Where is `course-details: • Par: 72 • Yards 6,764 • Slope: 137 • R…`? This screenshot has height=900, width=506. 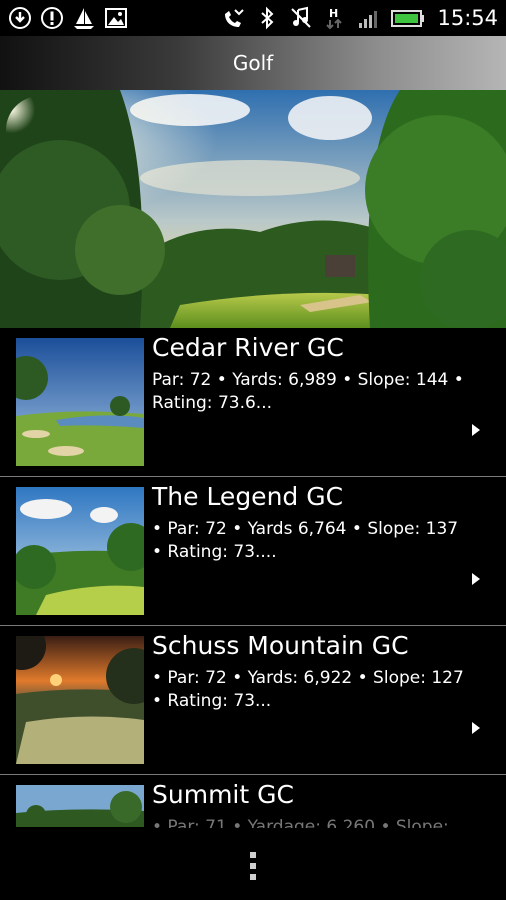
course-details: • Par: 72 • Yards 6,764 • Slope: 137 • R… is located at coordinates (305, 540).